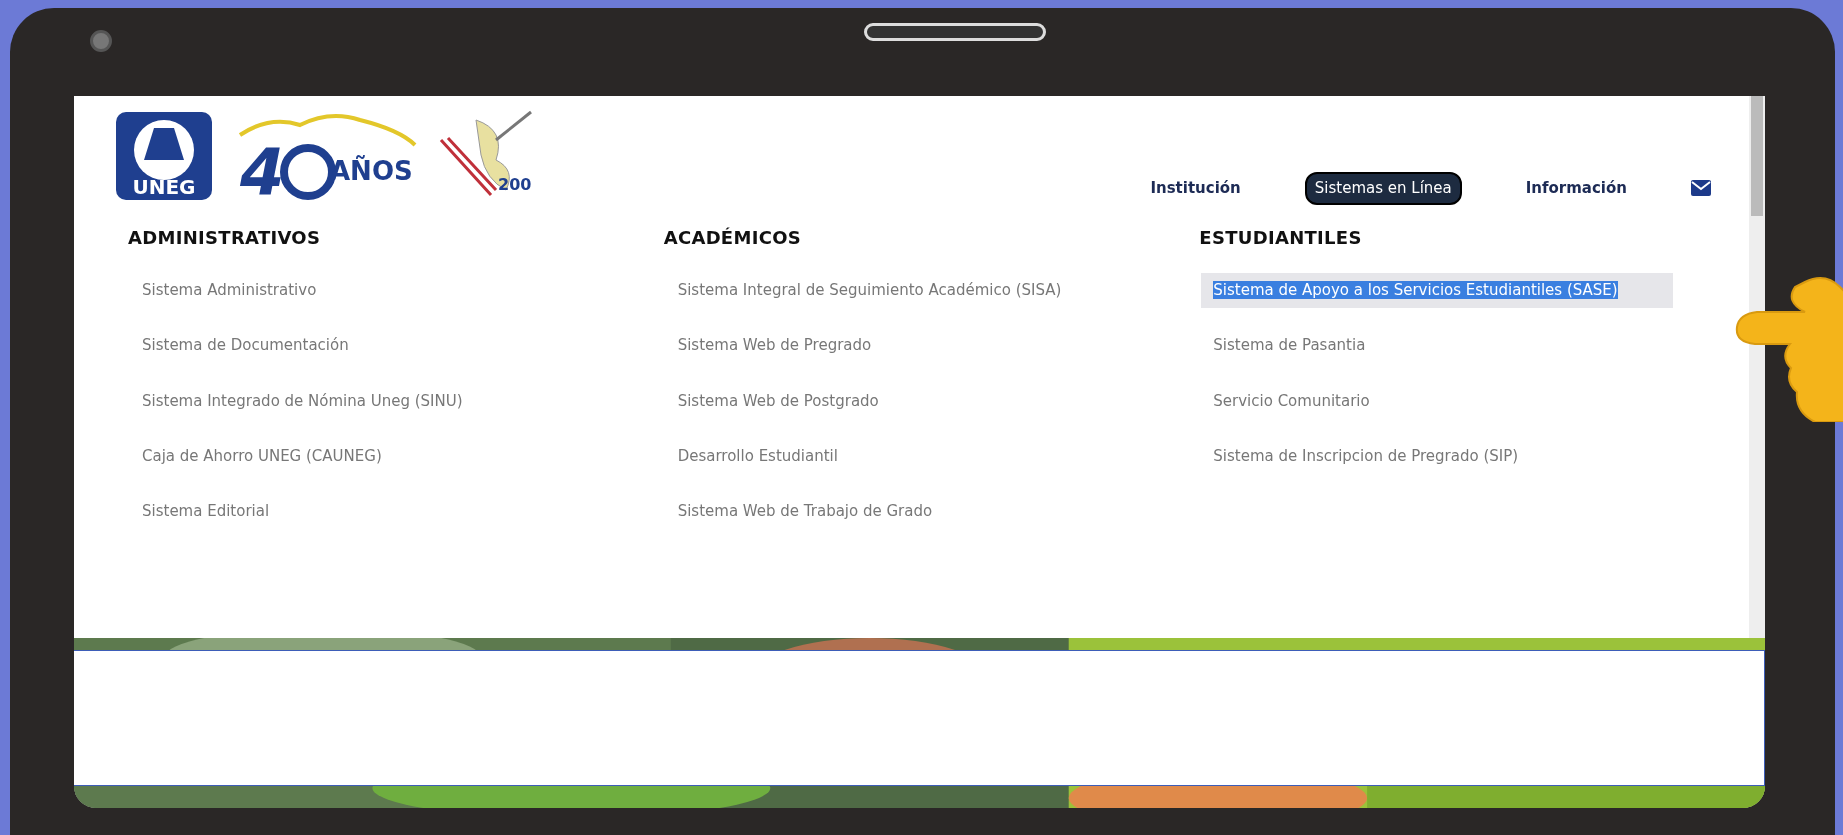 The image size is (1843, 835). I want to click on system-link: Desarrollo Estudiantil, so click(901, 456).